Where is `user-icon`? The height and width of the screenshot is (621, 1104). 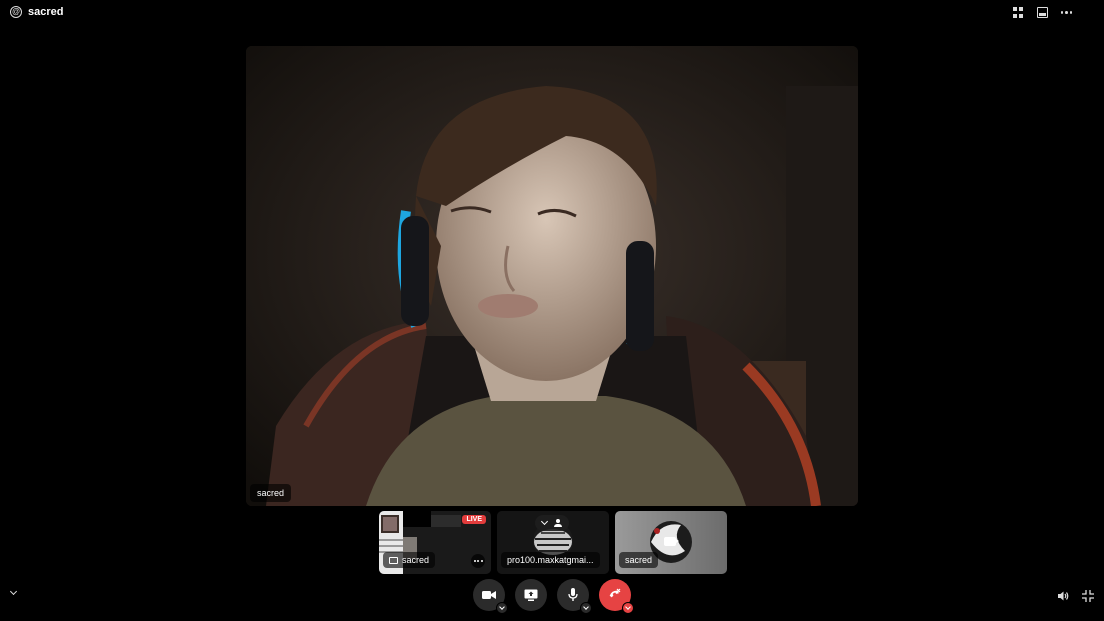 user-icon is located at coordinates (558, 523).